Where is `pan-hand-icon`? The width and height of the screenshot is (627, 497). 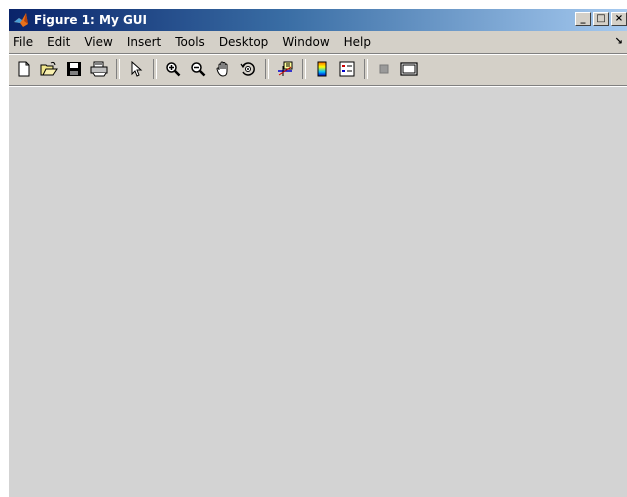 pan-hand-icon is located at coordinates (221, 69).